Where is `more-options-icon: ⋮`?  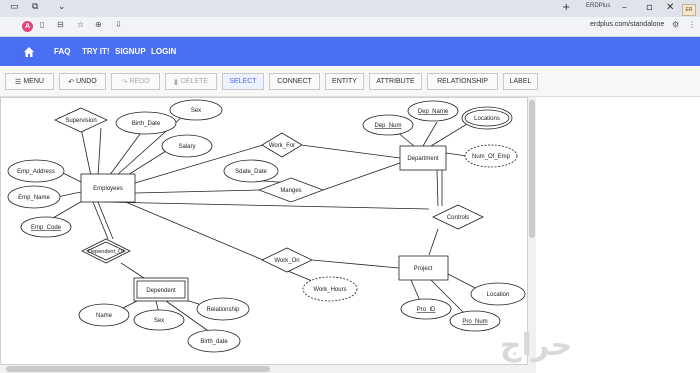 more-options-icon: ⋮ is located at coordinates (692, 24).